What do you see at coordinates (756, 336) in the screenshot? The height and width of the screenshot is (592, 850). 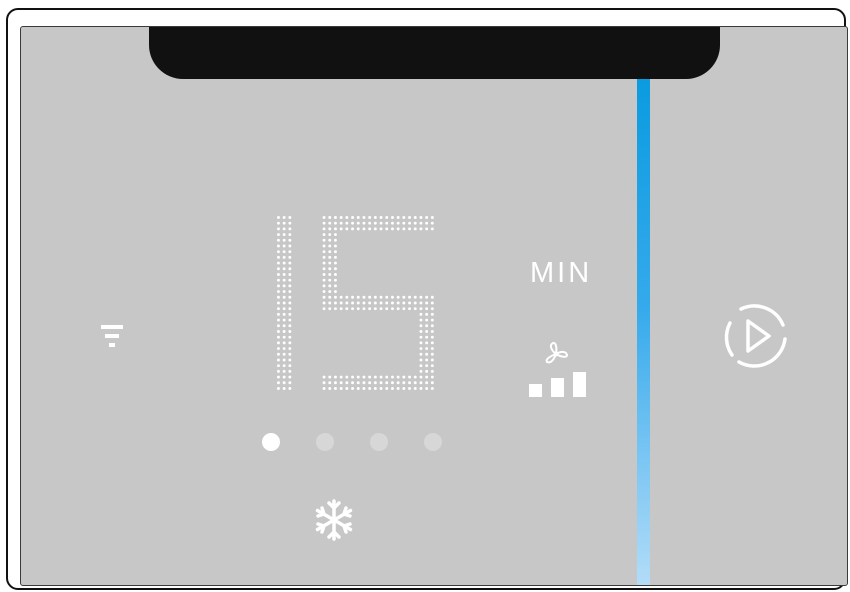 I see `play-icon` at bounding box center [756, 336].